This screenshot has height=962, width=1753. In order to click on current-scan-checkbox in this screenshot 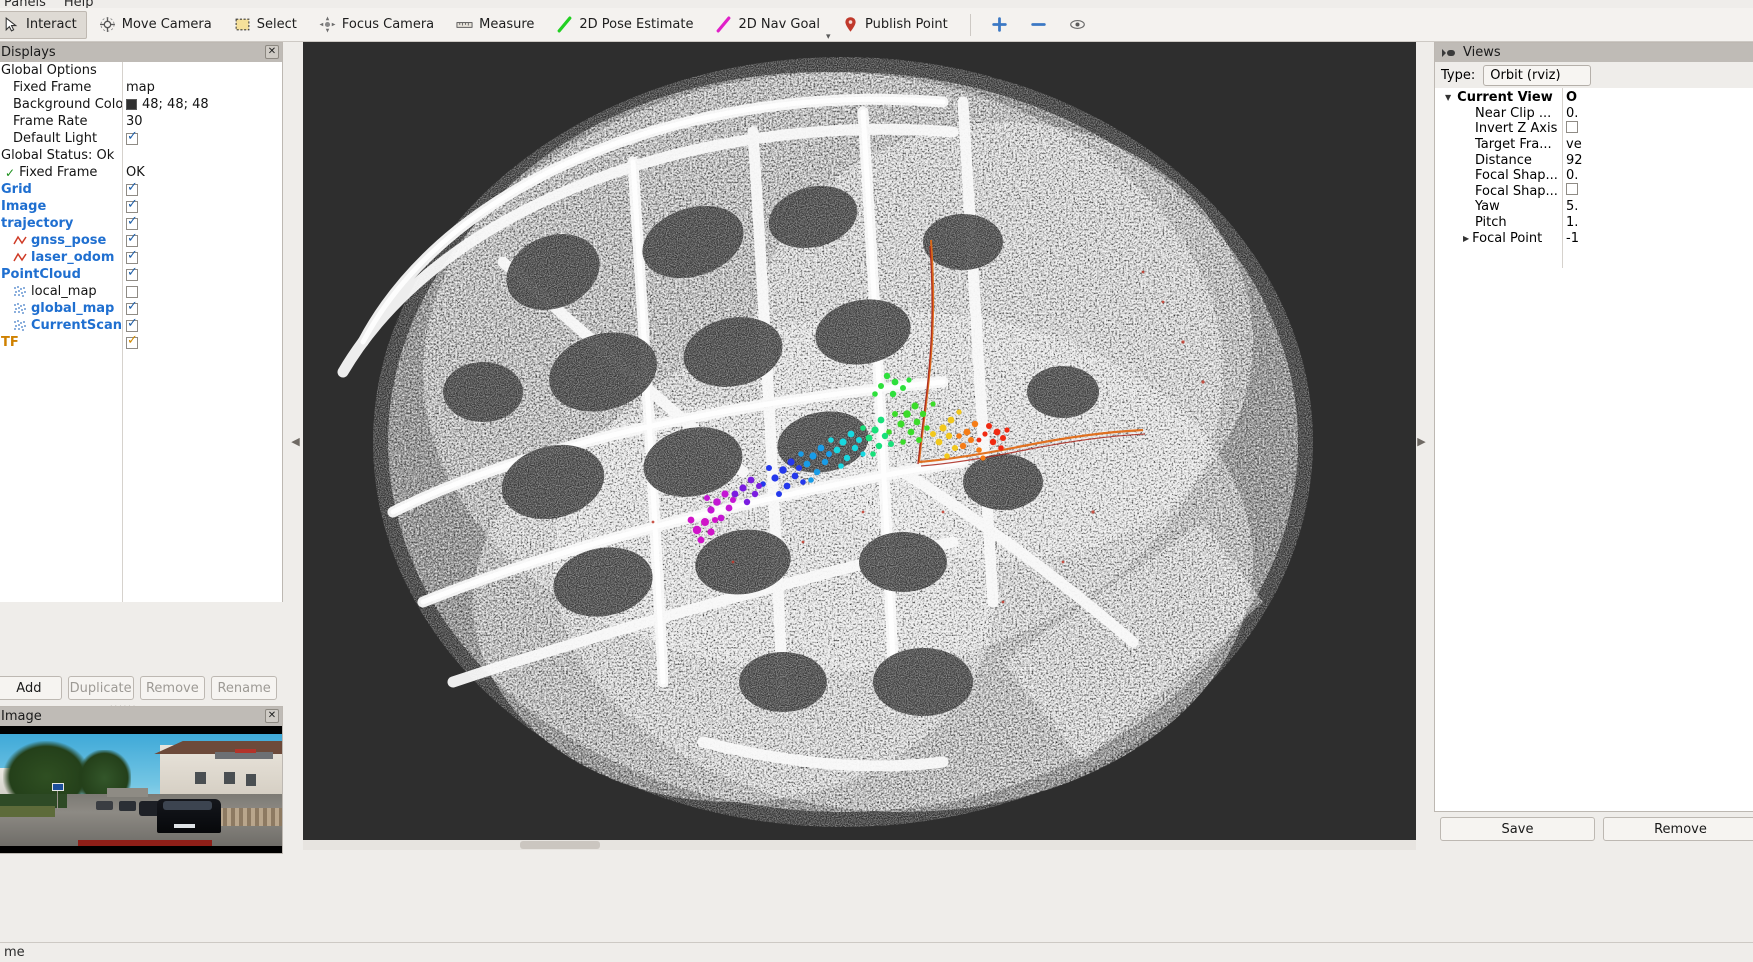, I will do `click(132, 324)`.